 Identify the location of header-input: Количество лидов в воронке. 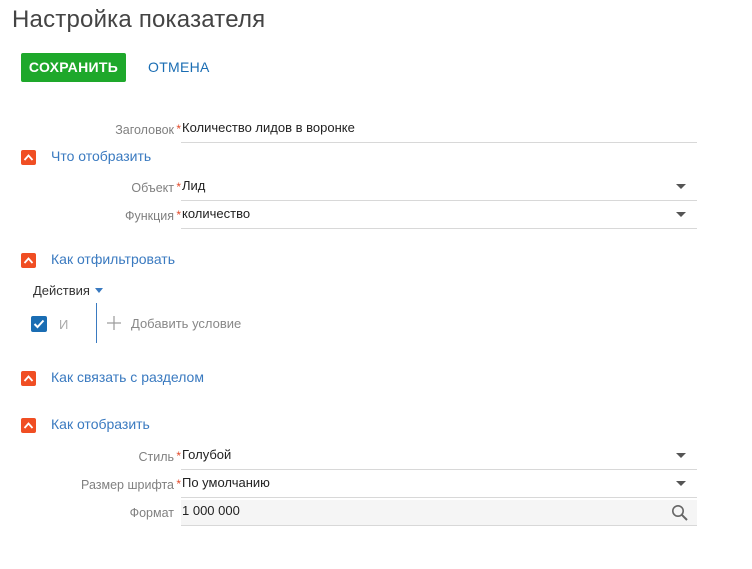
(439, 130).